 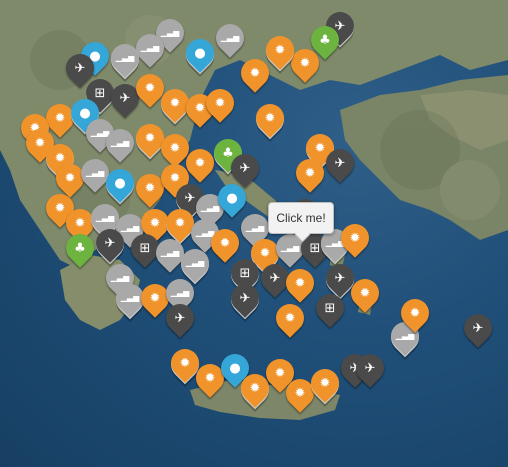 I want to click on popup-tooltip: Click me!, so click(x=301, y=218).